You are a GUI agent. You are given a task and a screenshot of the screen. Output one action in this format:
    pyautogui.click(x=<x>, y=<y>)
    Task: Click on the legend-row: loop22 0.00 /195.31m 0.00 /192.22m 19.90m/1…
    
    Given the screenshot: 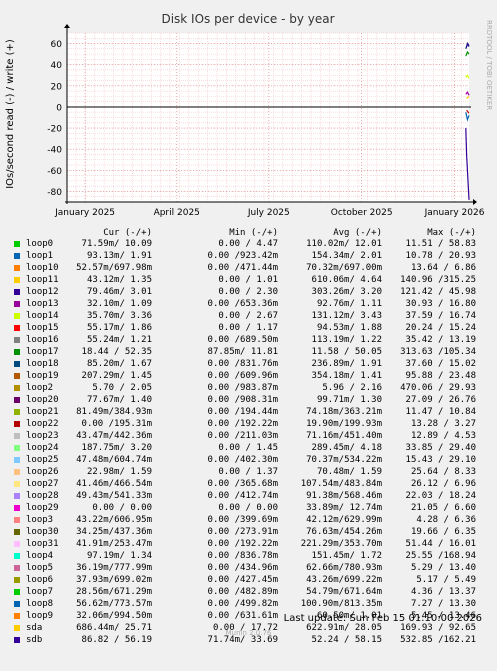 What is the action you would take?
    pyautogui.click(x=248, y=424)
    